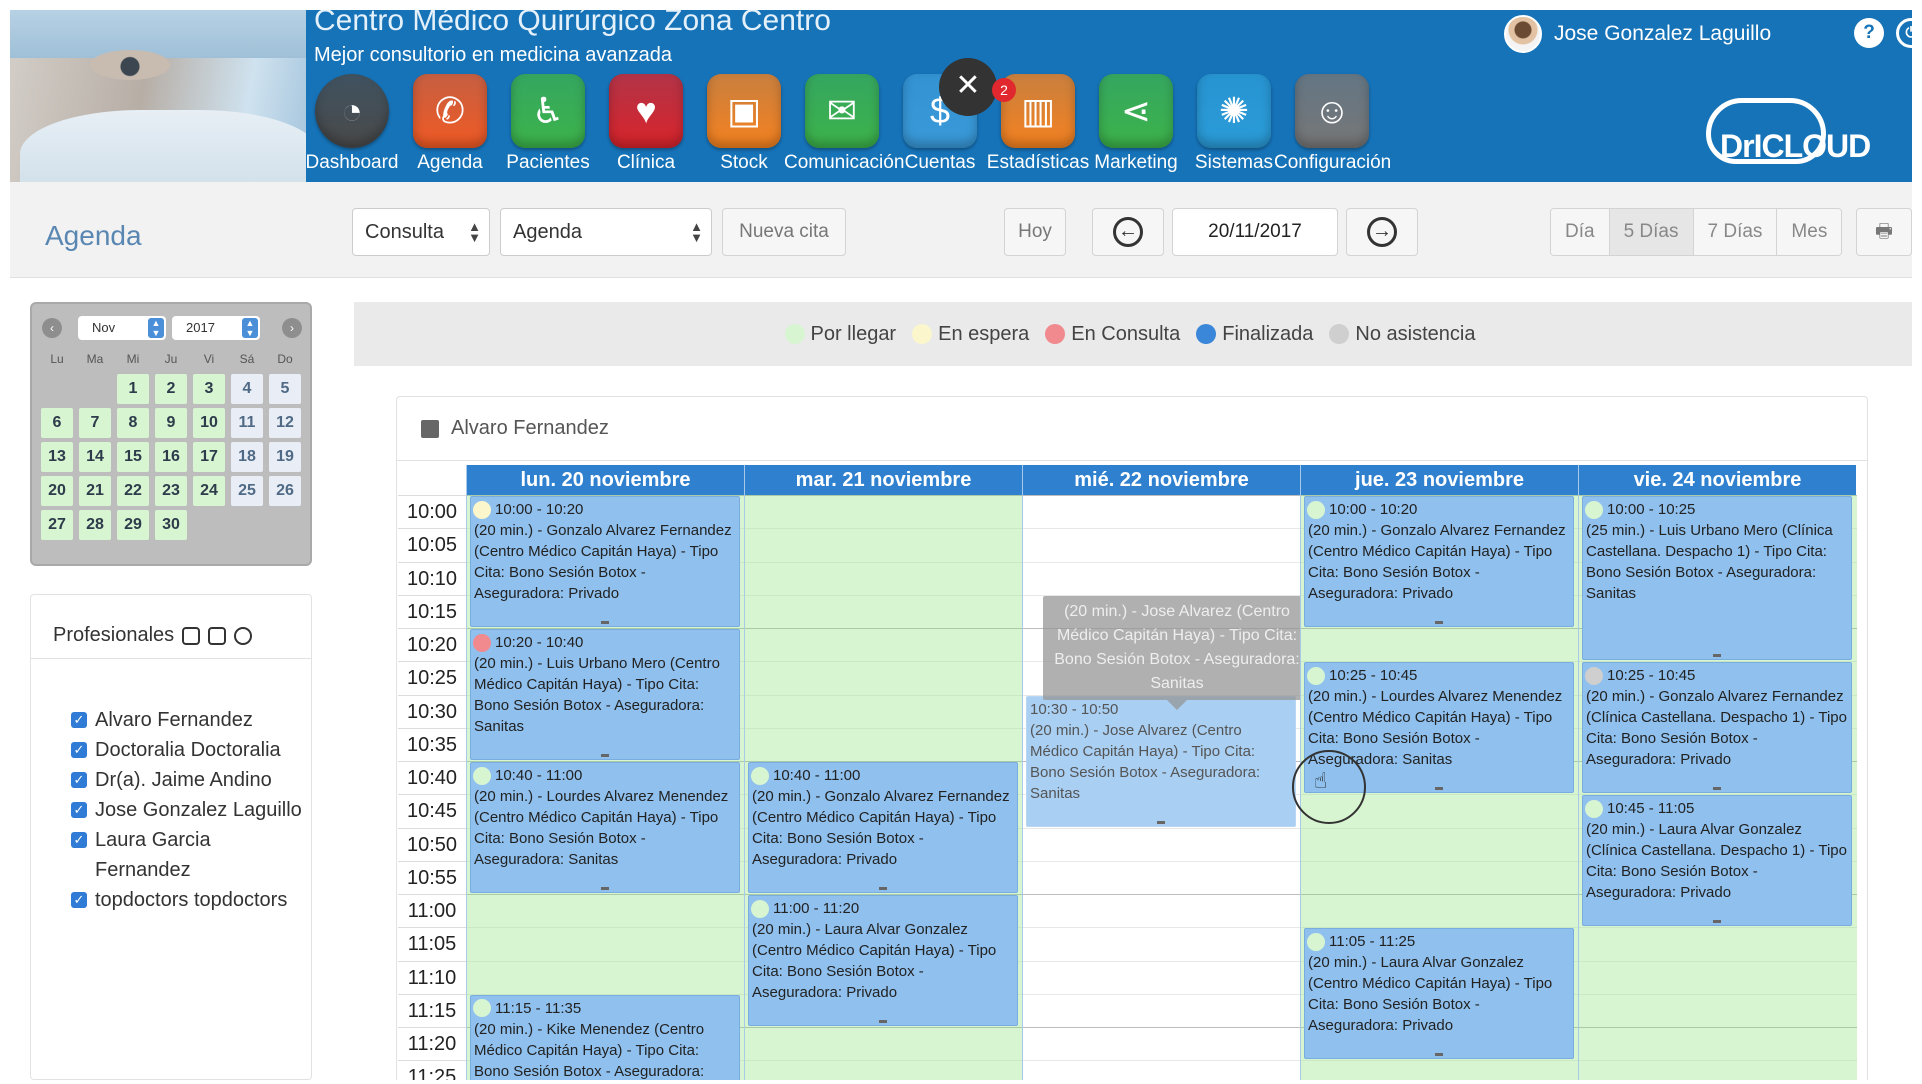 Image resolution: width=1922 pixels, height=1084 pixels. Describe the element at coordinates (1735, 232) in the screenshot. I see `view-7-dias-button: 7 Días` at that location.